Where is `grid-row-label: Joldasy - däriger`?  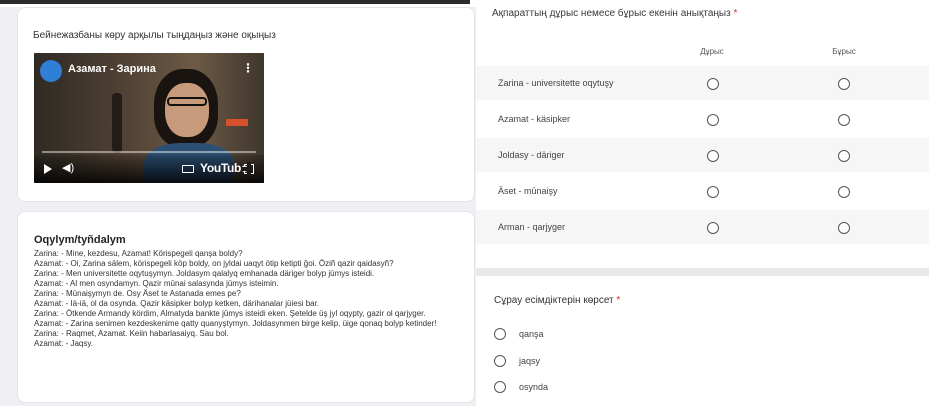 grid-row-label: Joldasy - däriger is located at coordinates (531, 155).